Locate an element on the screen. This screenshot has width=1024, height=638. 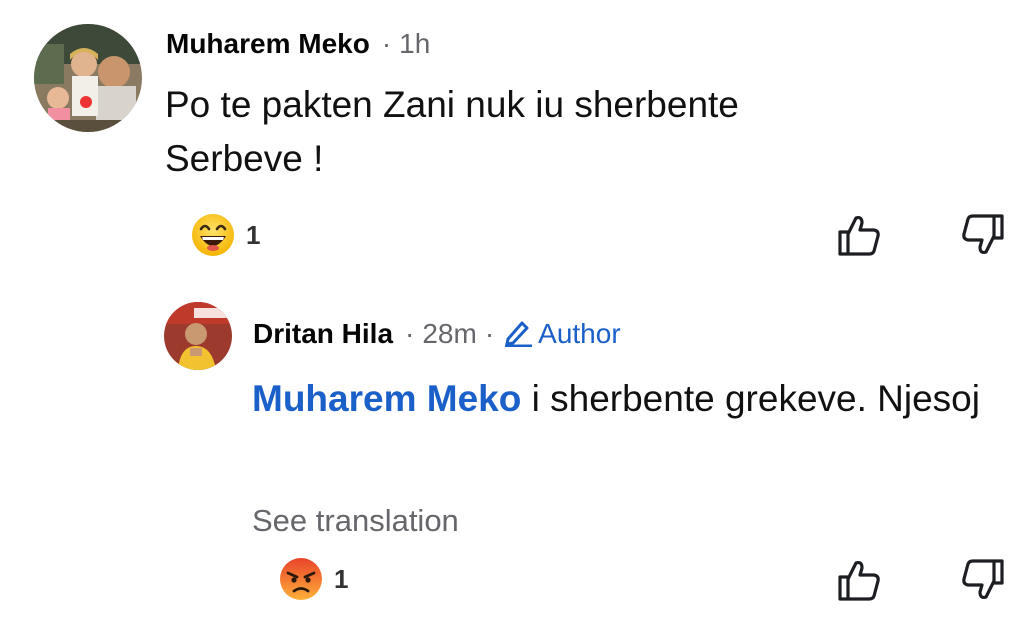
comment-author-name: Muharem Meko is located at coordinates (268, 44).